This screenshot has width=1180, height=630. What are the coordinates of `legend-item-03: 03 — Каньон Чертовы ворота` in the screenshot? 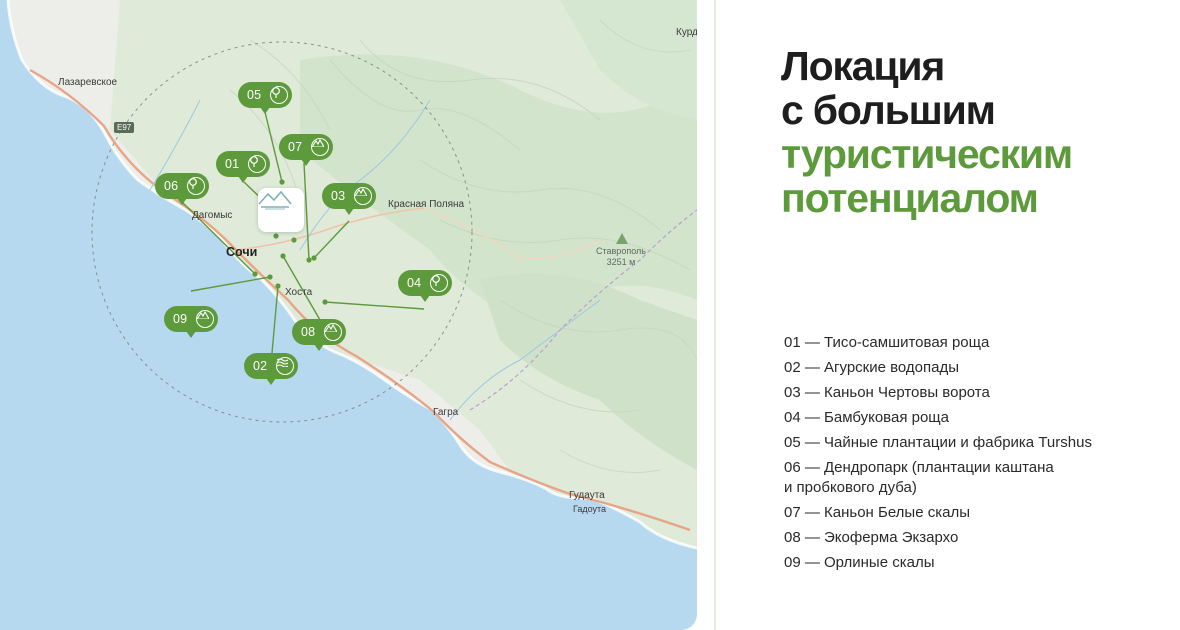 It's located at (887, 392).